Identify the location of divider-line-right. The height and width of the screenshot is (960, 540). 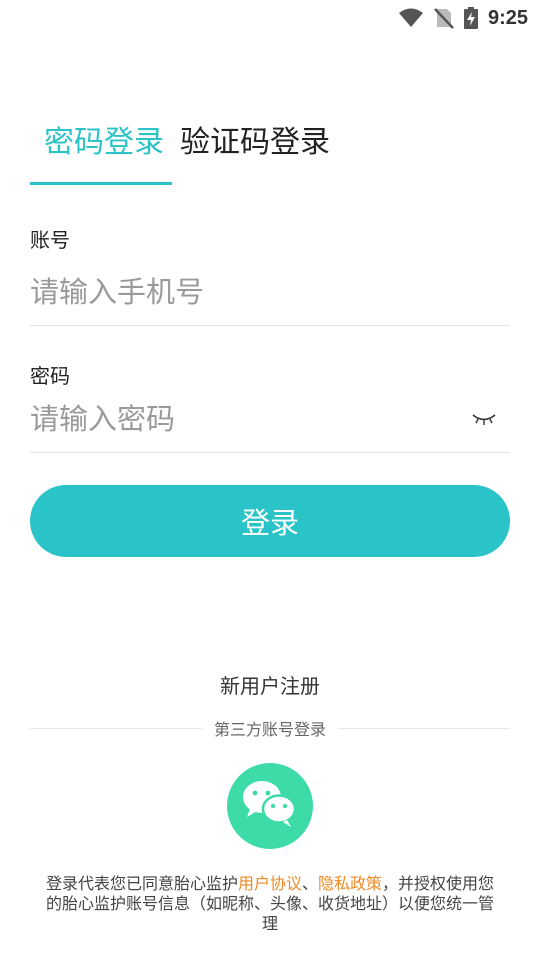
(424, 728).